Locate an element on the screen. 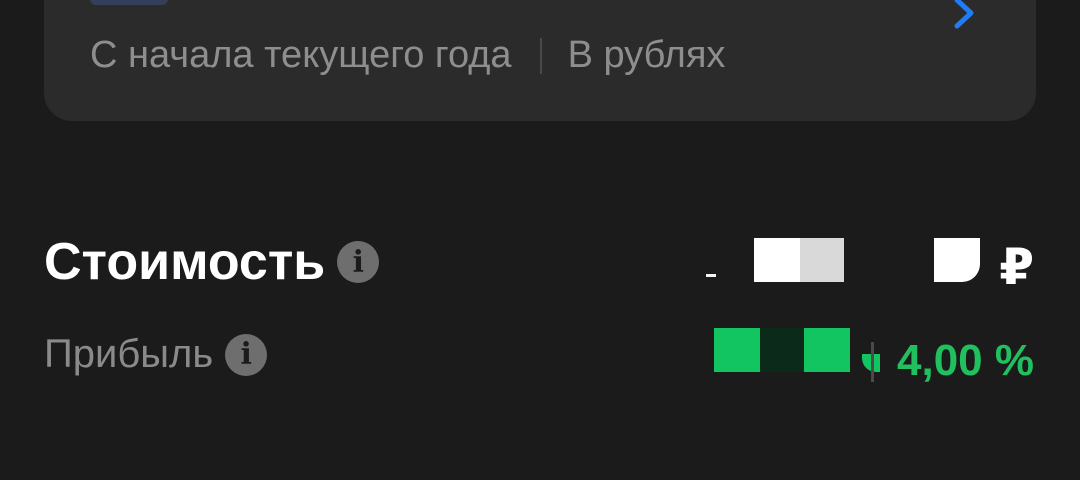  profit-divider is located at coordinates (872, 362).